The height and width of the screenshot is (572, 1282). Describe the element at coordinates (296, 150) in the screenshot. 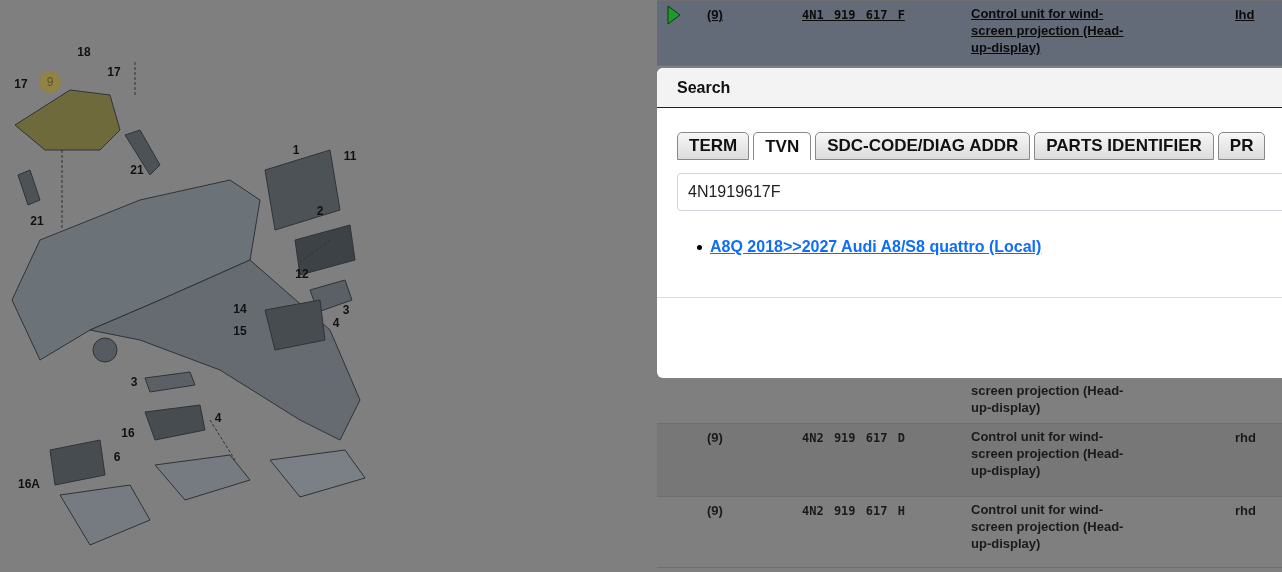

I see `callout-number: 1` at that location.